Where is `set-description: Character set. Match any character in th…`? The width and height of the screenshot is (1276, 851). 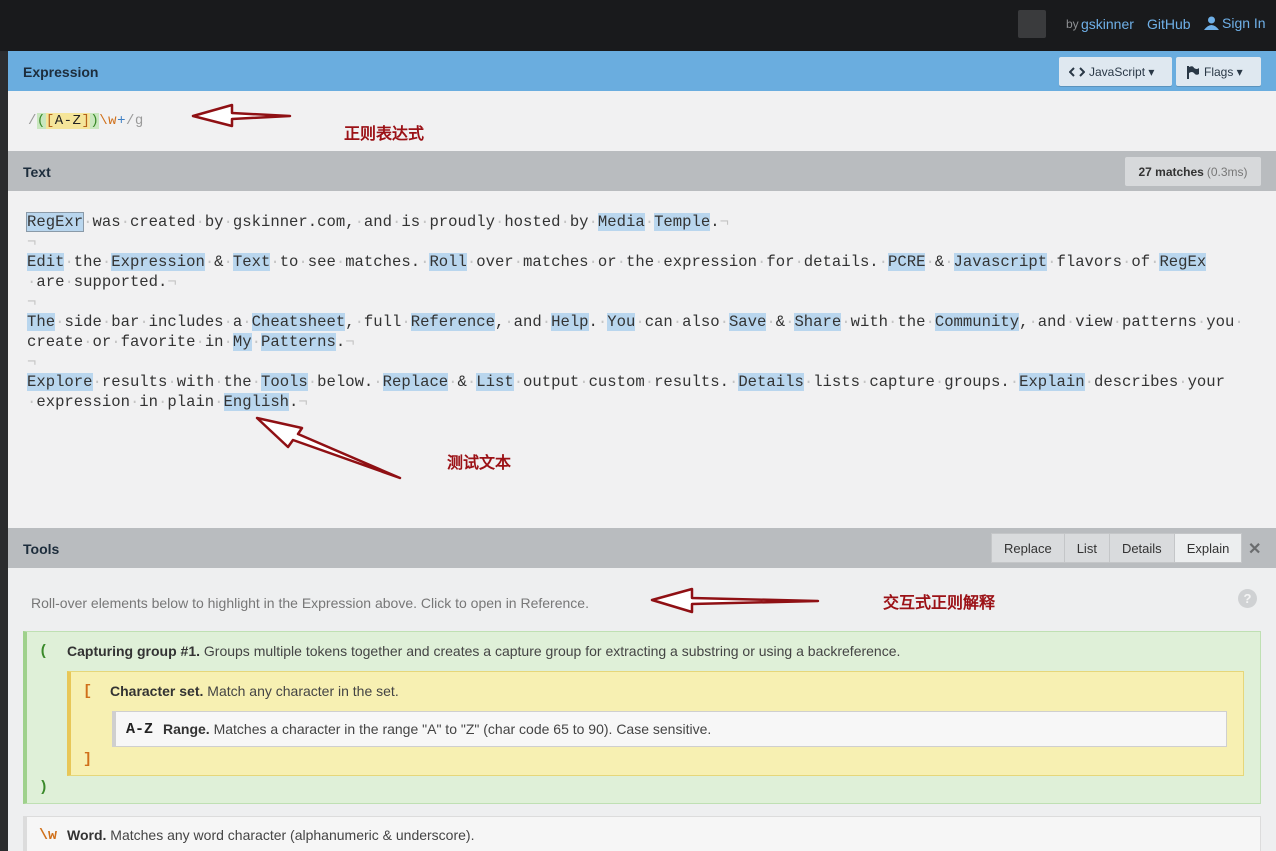 set-description: Character set. Match any character in th… is located at coordinates (254, 691).